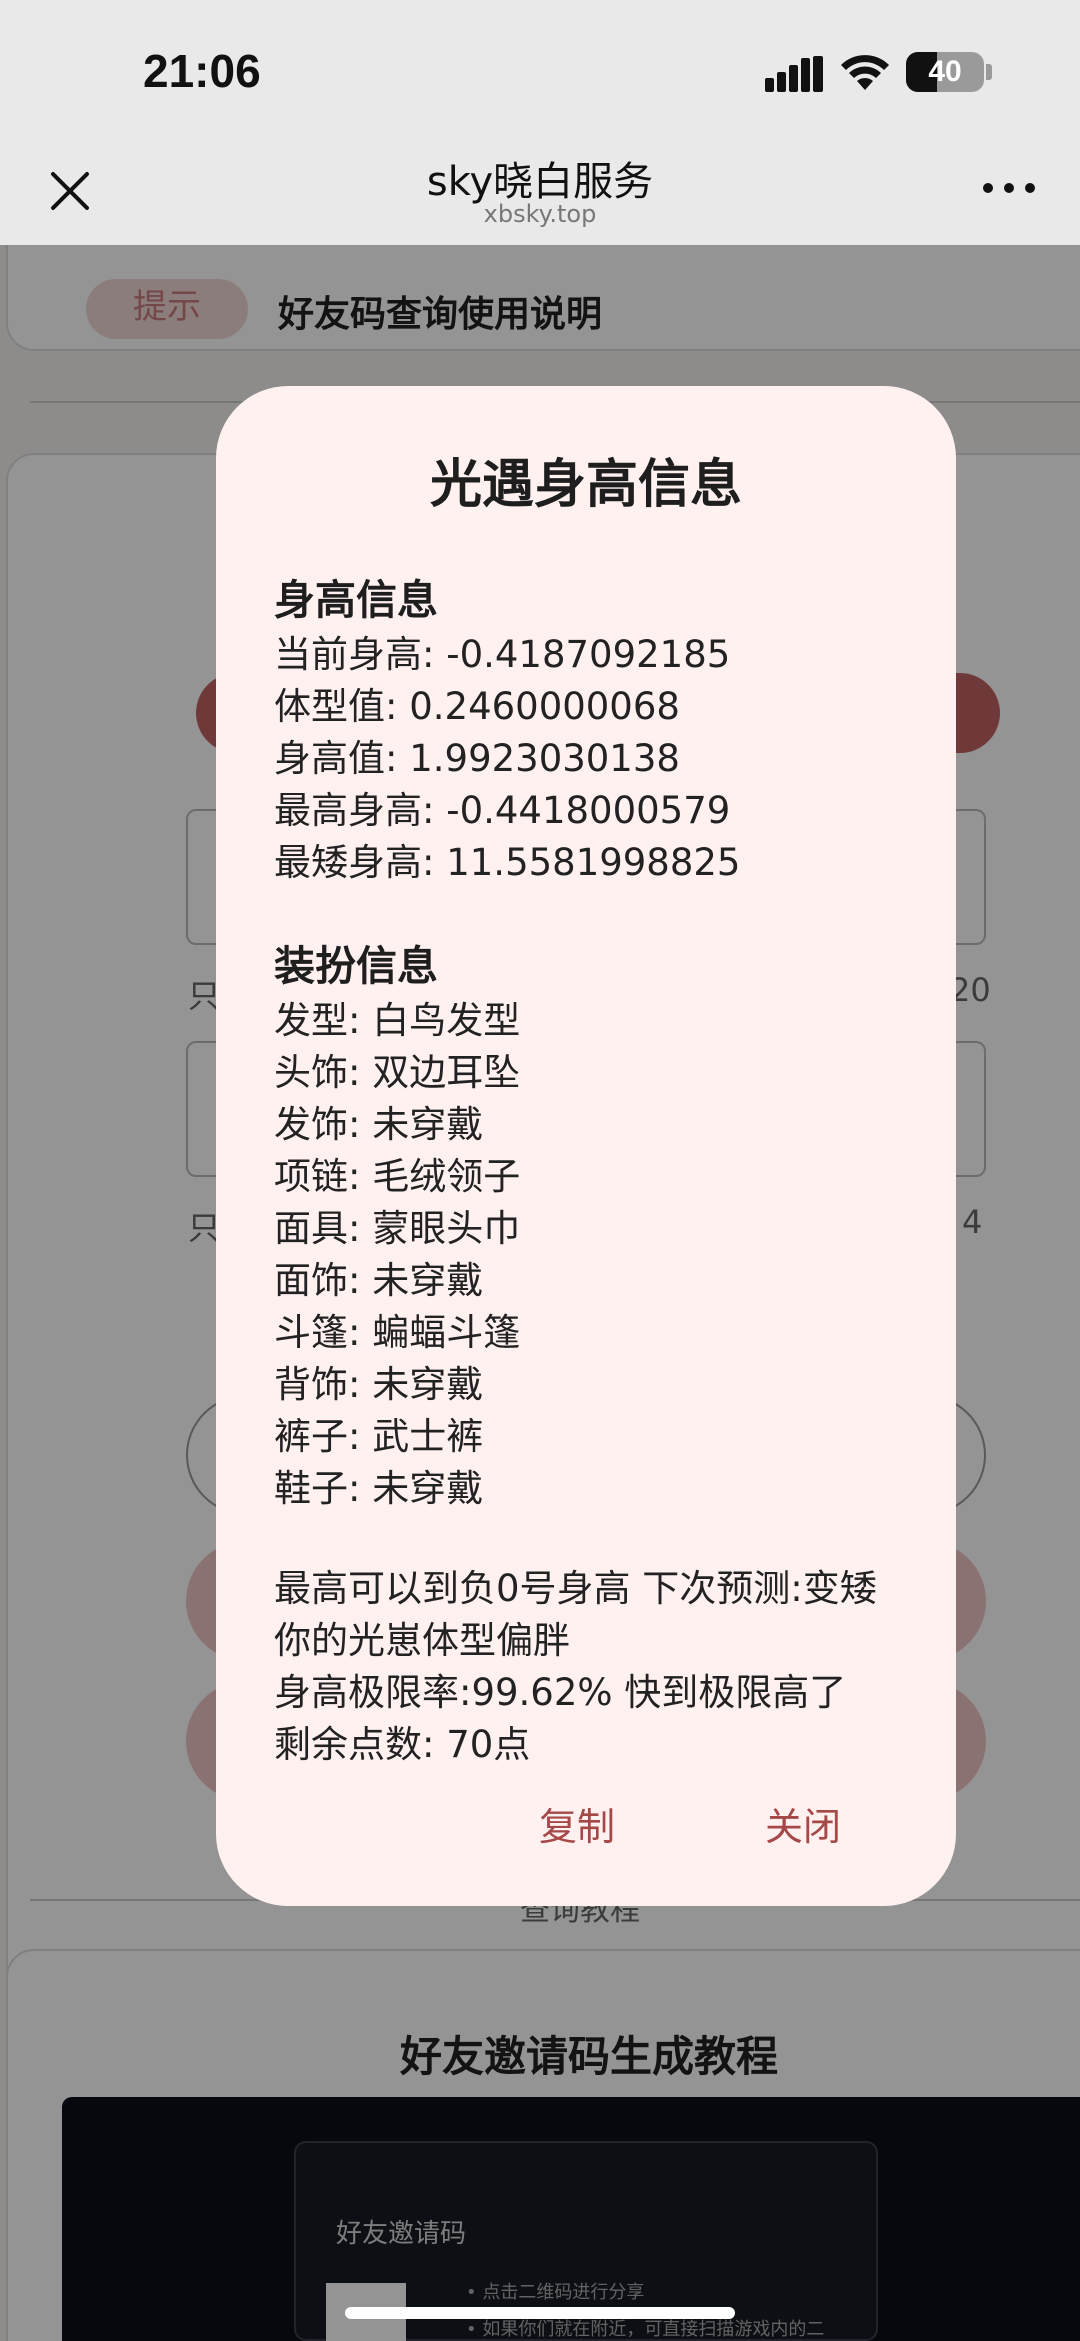 This screenshot has width=1080, height=2341. Describe the element at coordinates (560, 1692) in the screenshot. I see `summary-line: 身高极限率:99.62% 快到极限高了` at that location.